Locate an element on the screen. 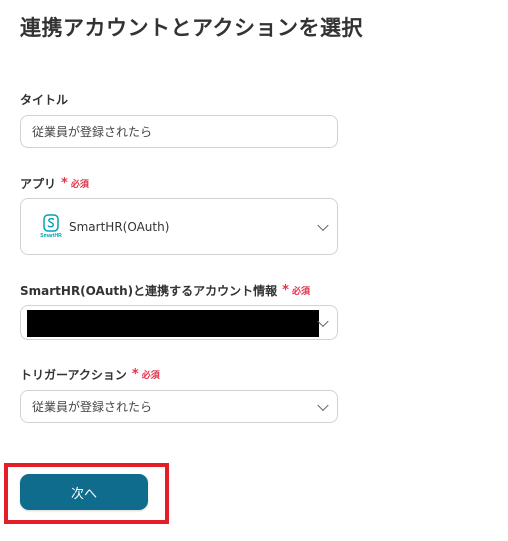 The height and width of the screenshot is (541, 508). title-label-text: タイトル is located at coordinates (44, 100).